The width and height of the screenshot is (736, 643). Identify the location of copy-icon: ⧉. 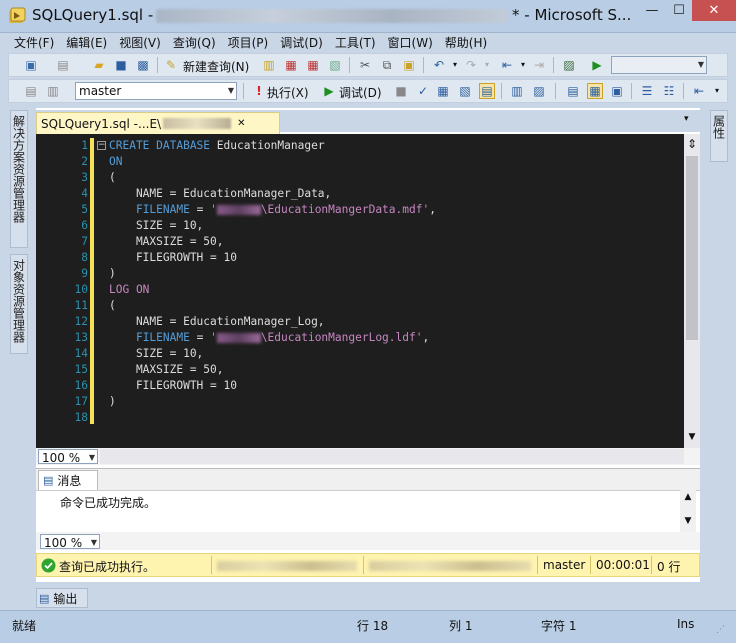
(387, 65).